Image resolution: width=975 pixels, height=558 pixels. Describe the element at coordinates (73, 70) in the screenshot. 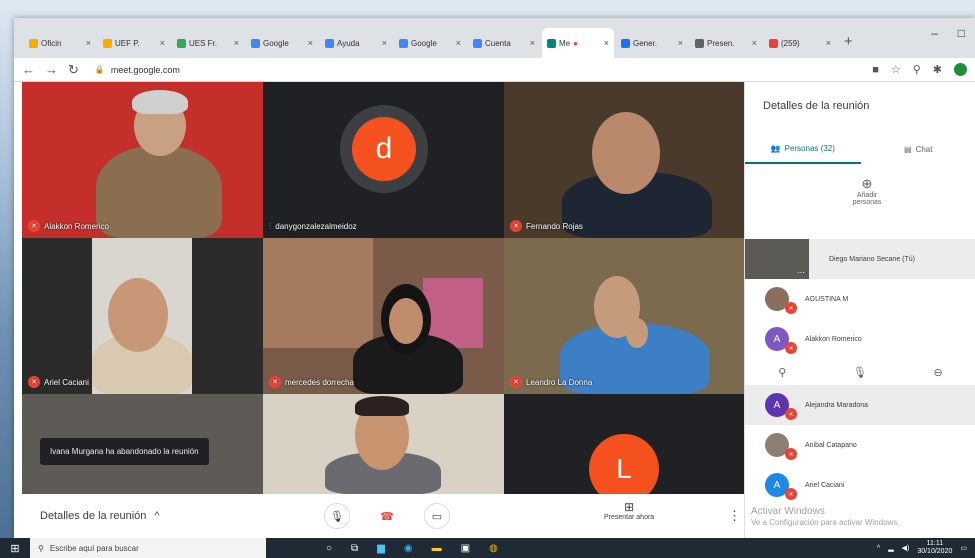

I see `reload-icon: ↻` at that location.